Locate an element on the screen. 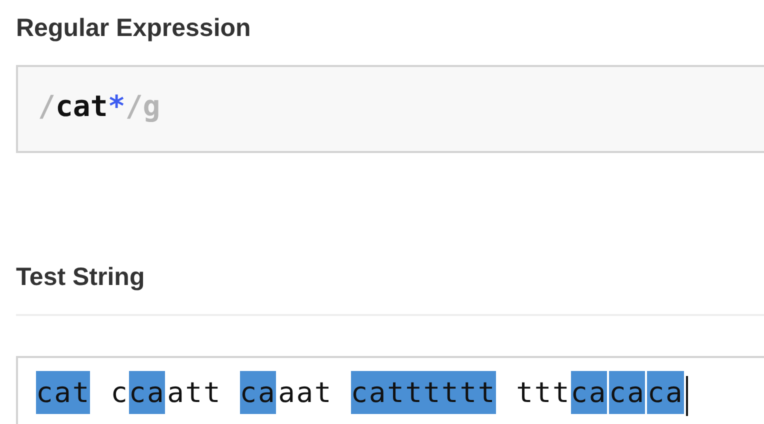 Image resolution: width=764 pixels, height=424 pixels. match-highlight: cat is located at coordinates (64, 392).